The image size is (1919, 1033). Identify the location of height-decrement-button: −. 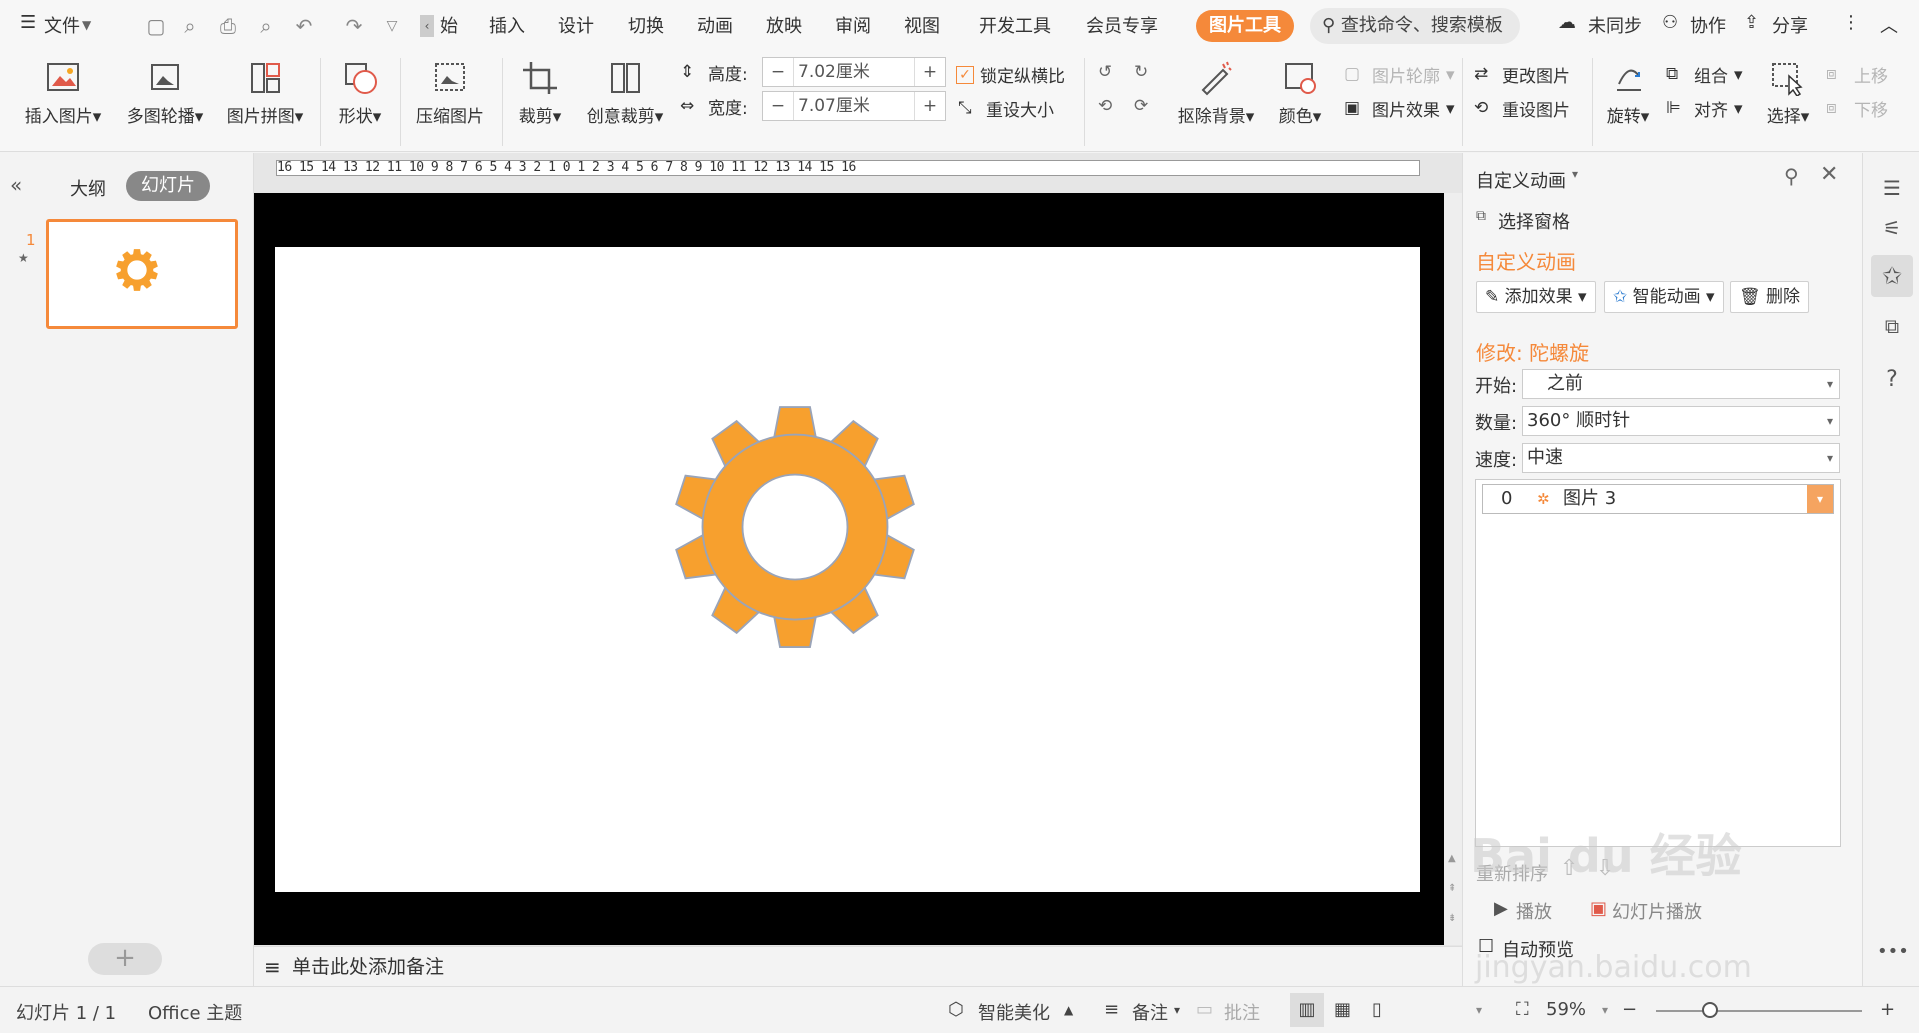
(778, 72).